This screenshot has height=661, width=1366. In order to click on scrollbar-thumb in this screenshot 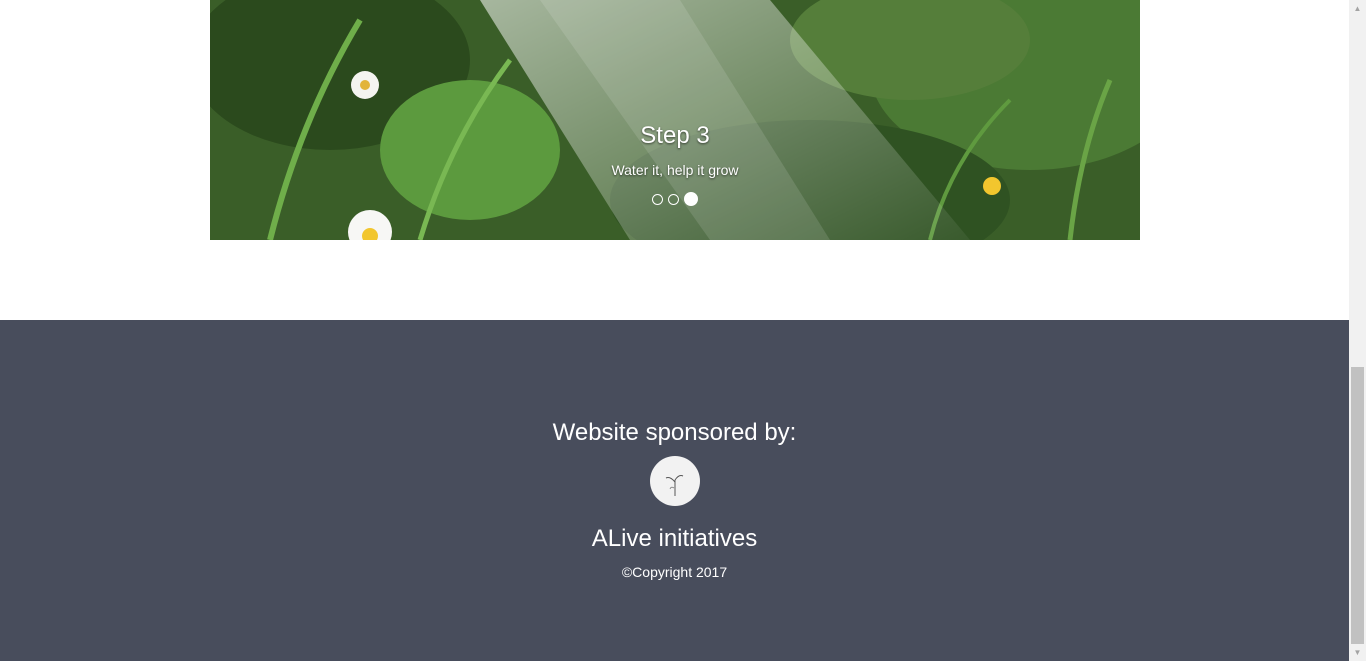, I will do `click(1357, 505)`.